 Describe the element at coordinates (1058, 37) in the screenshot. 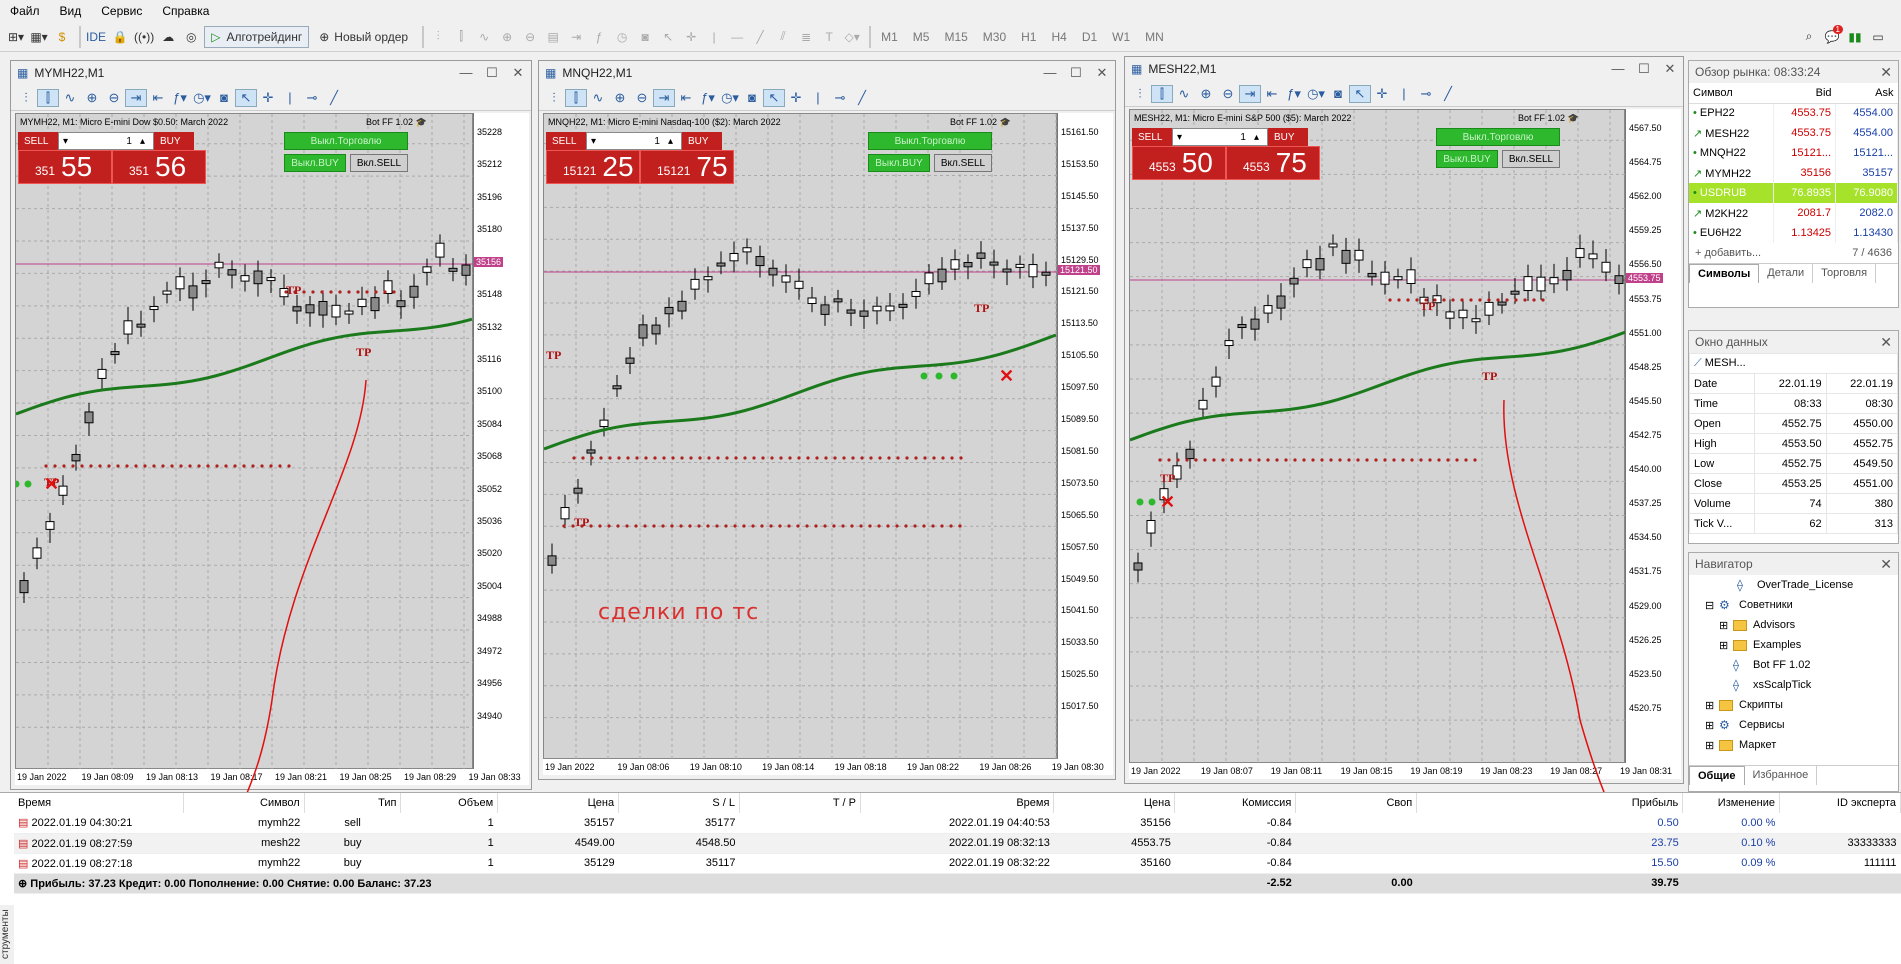

I see `tf-h4: H4` at that location.